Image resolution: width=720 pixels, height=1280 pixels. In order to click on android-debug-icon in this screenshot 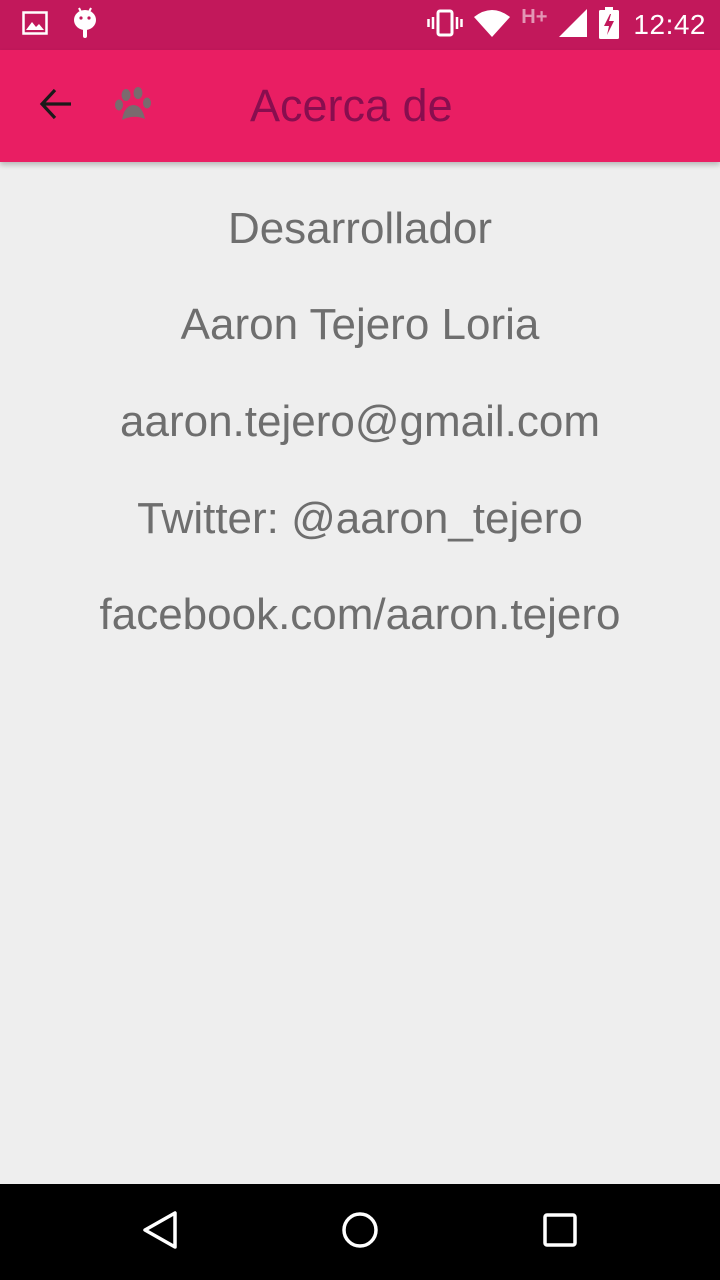, I will do `click(85, 25)`.